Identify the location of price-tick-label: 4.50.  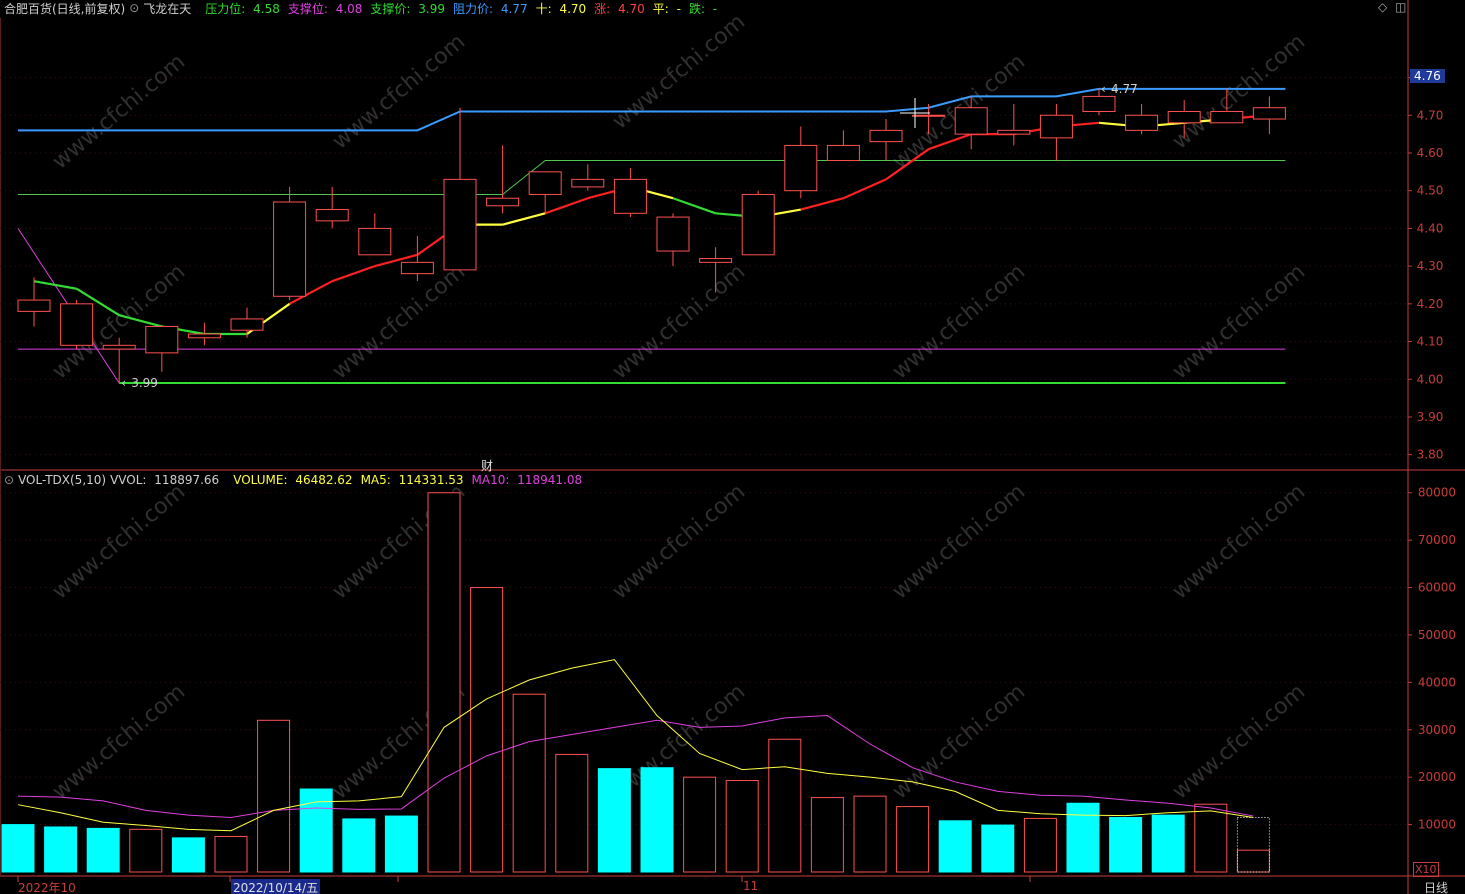
(1430, 191).